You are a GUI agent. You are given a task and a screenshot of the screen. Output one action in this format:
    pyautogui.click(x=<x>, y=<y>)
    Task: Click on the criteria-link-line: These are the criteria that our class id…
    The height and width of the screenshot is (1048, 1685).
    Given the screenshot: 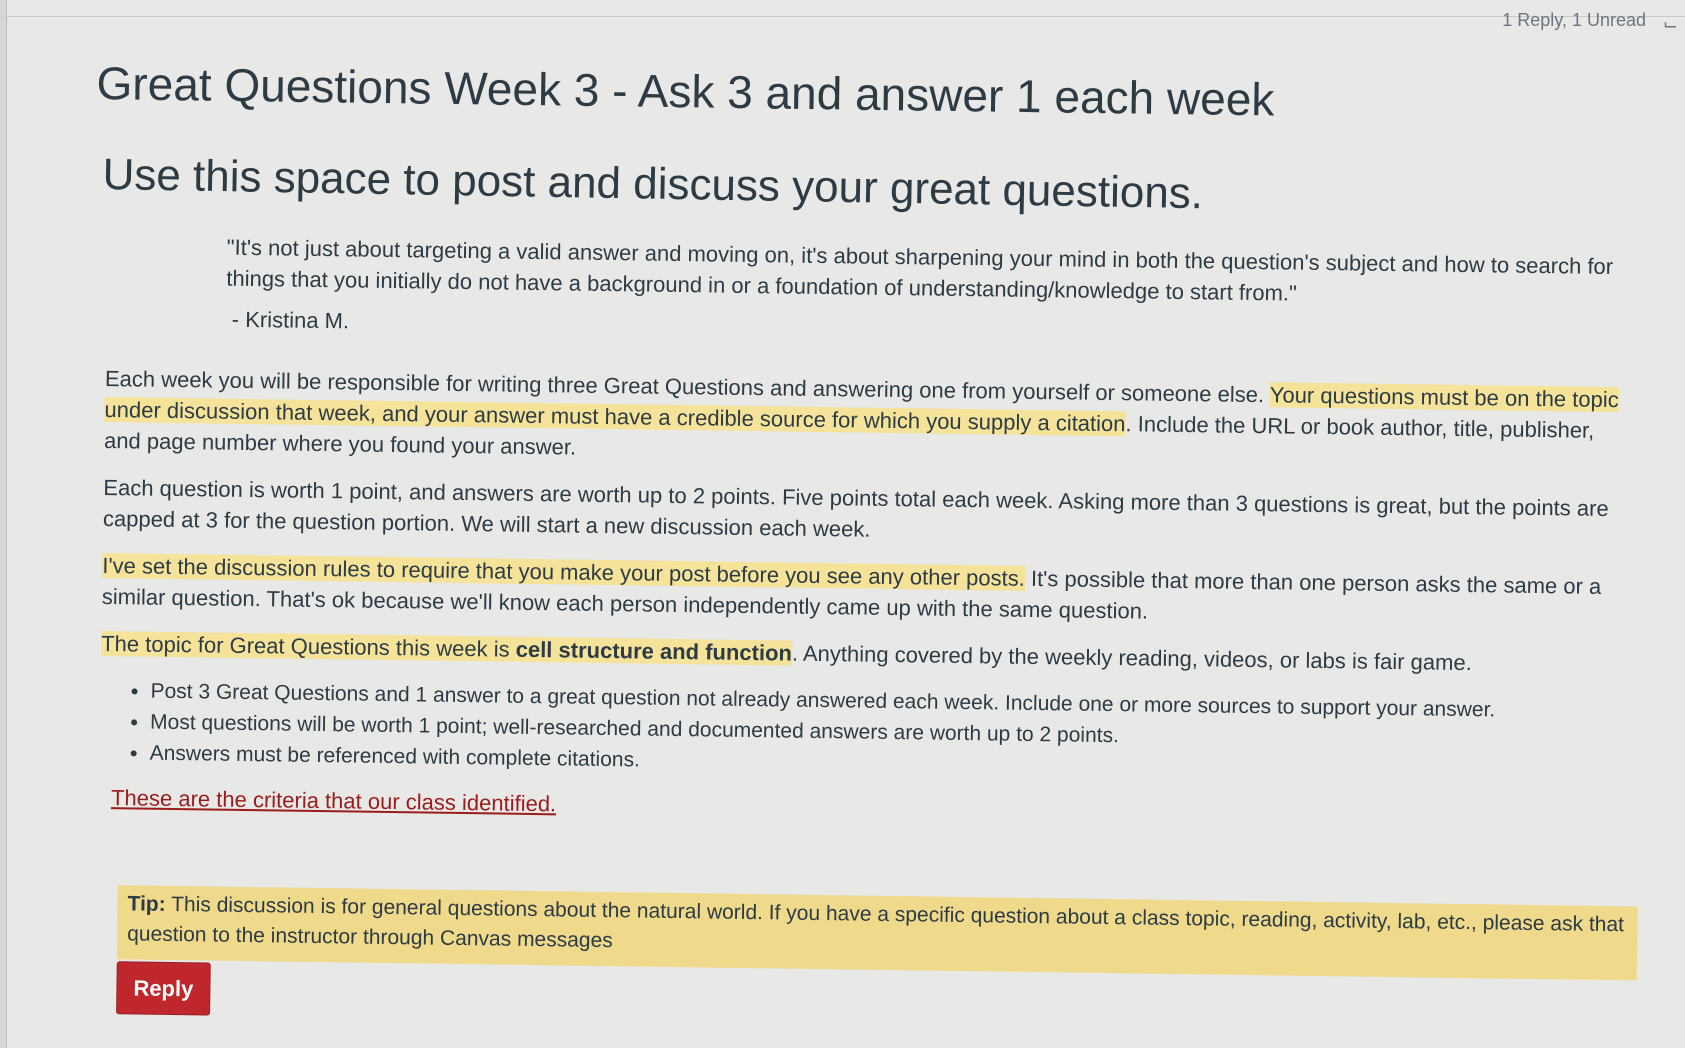 What is the action you would take?
    pyautogui.click(x=885, y=808)
    